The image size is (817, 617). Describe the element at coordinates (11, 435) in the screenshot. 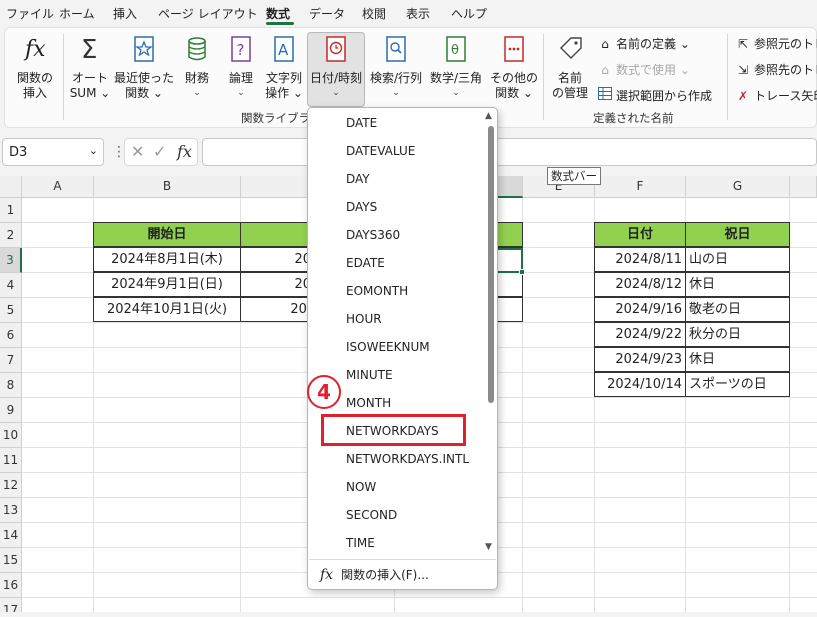

I see `row-header: 10` at that location.